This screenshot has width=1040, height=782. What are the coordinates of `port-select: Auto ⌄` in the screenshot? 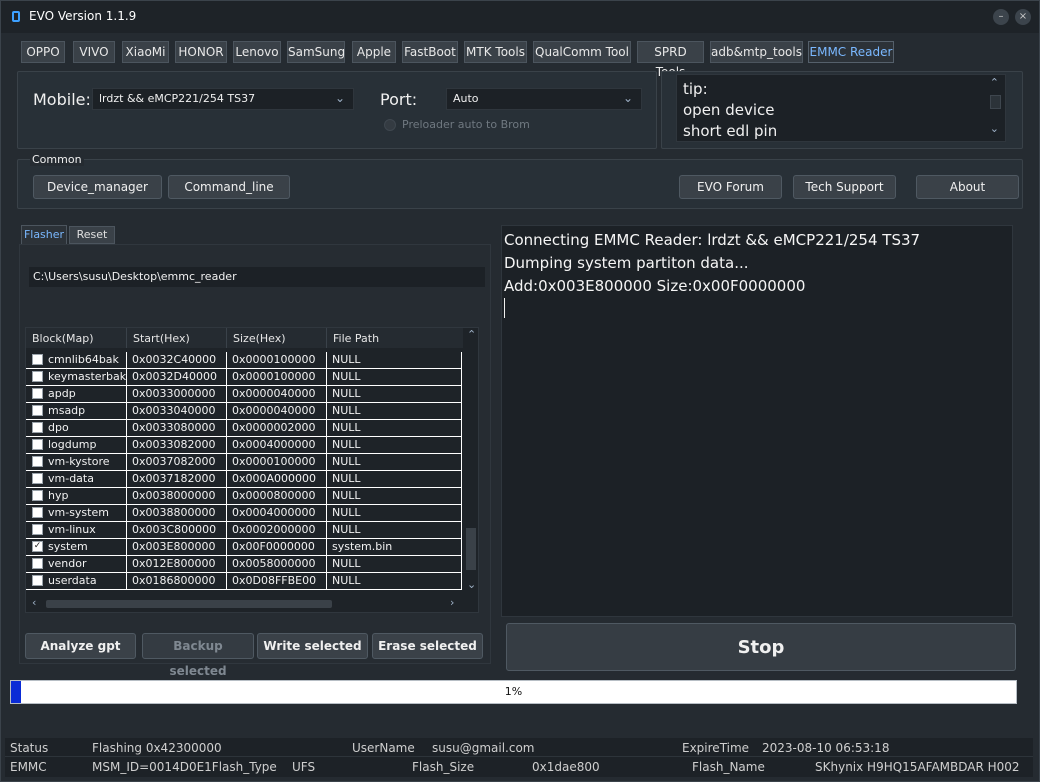 It's located at (544, 99).